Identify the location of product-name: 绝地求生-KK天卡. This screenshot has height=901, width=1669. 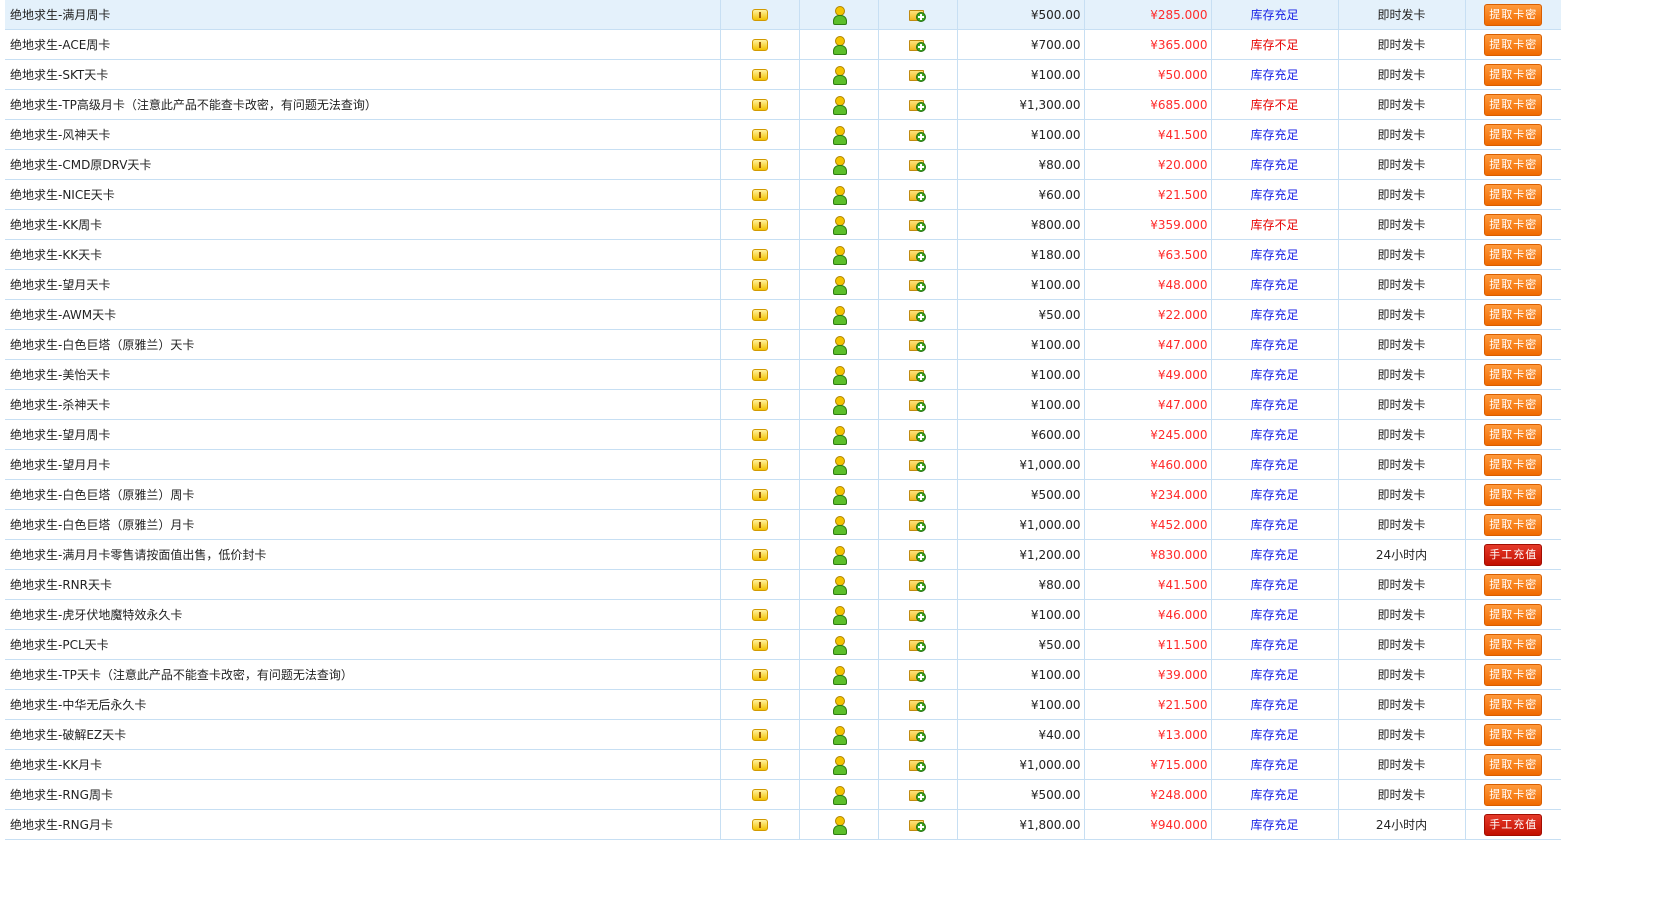
(363, 254).